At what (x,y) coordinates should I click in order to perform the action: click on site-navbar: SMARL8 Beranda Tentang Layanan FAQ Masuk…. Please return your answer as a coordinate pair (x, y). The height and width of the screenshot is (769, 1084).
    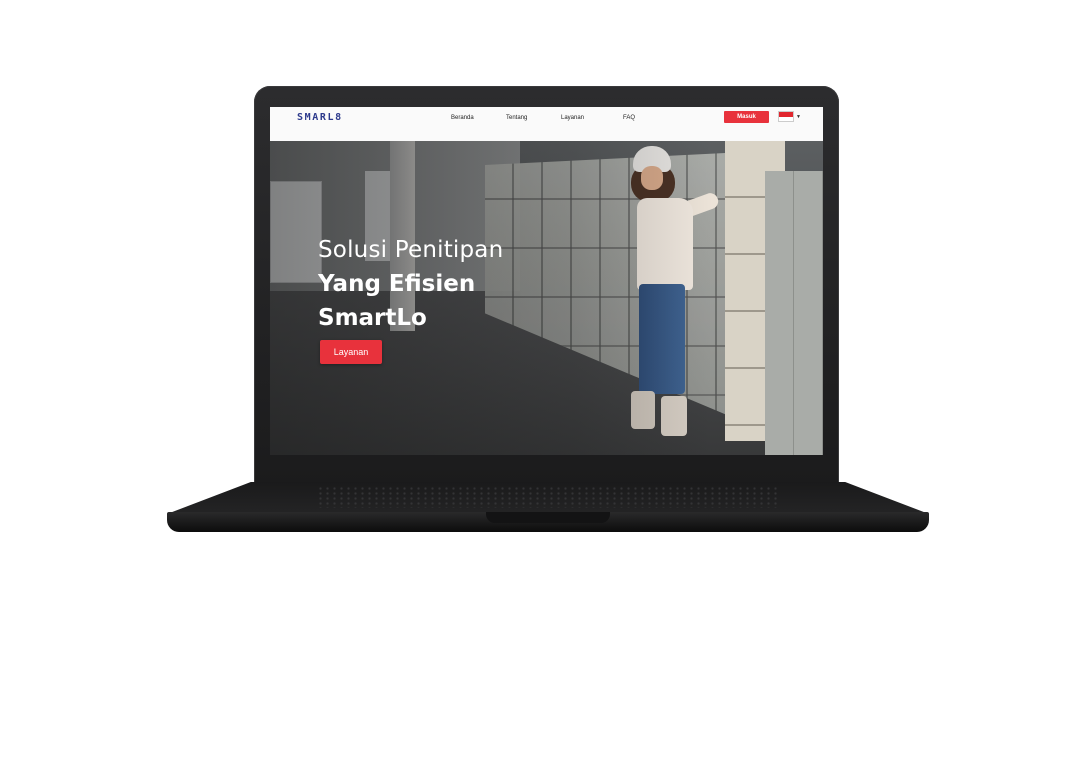
    Looking at the image, I should click on (546, 124).